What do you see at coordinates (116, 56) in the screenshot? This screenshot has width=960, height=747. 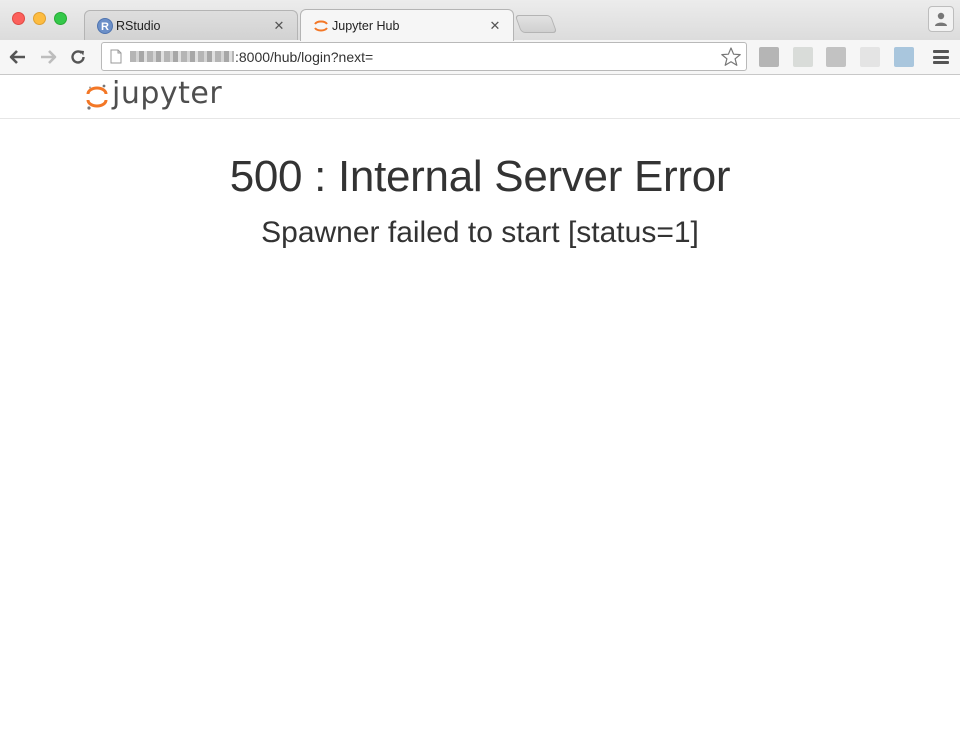 I see `page-icon` at bounding box center [116, 56].